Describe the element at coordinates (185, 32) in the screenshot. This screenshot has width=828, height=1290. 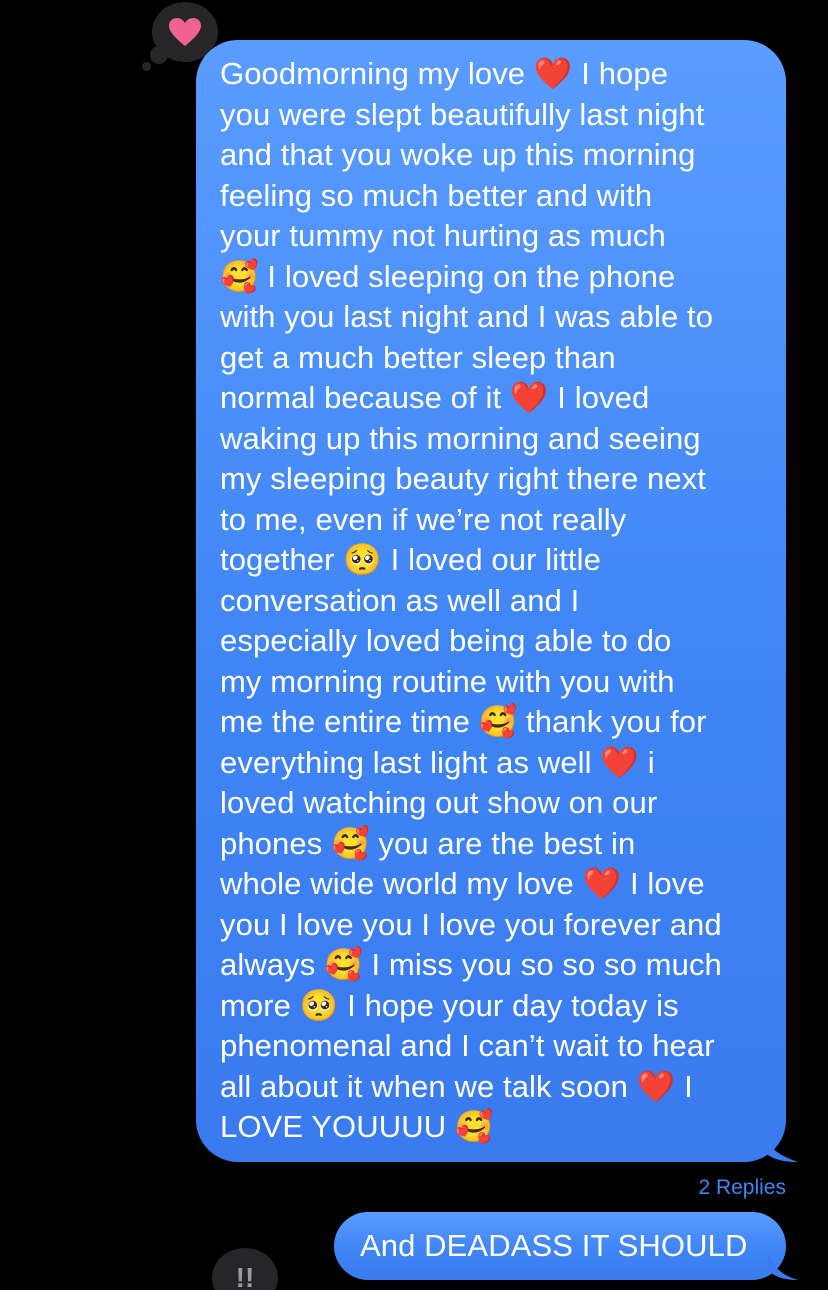
I see `heart-icon` at that location.